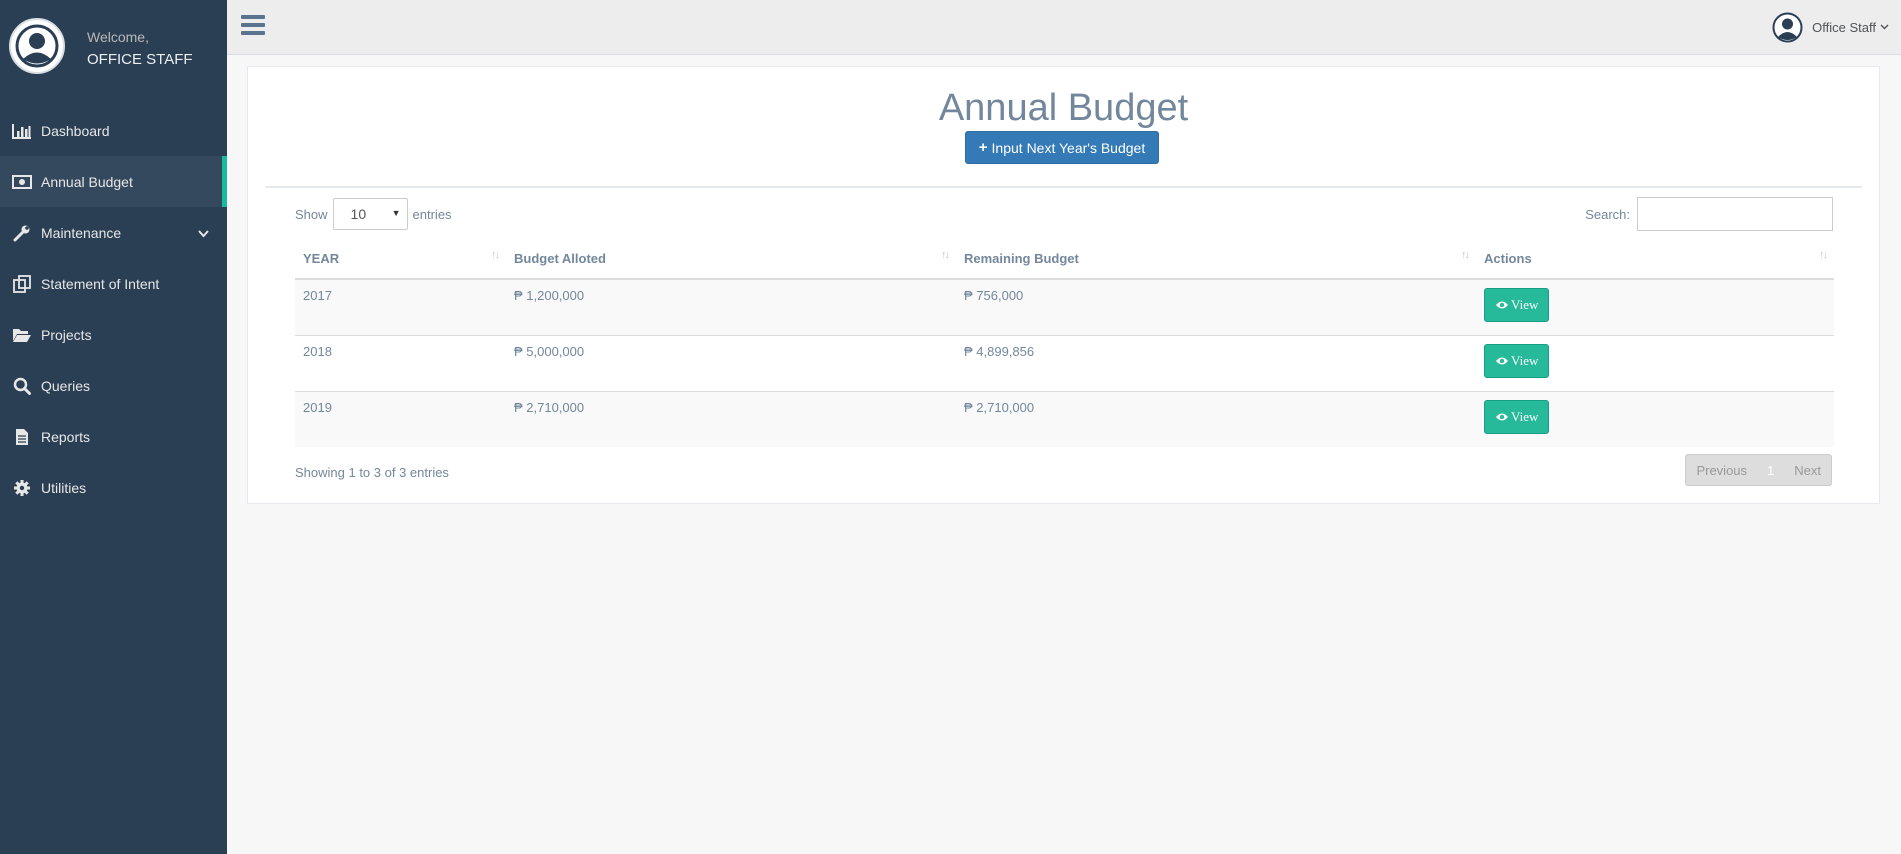  Describe the element at coordinates (432, 214) in the screenshot. I see `entries-label: entries` at that location.